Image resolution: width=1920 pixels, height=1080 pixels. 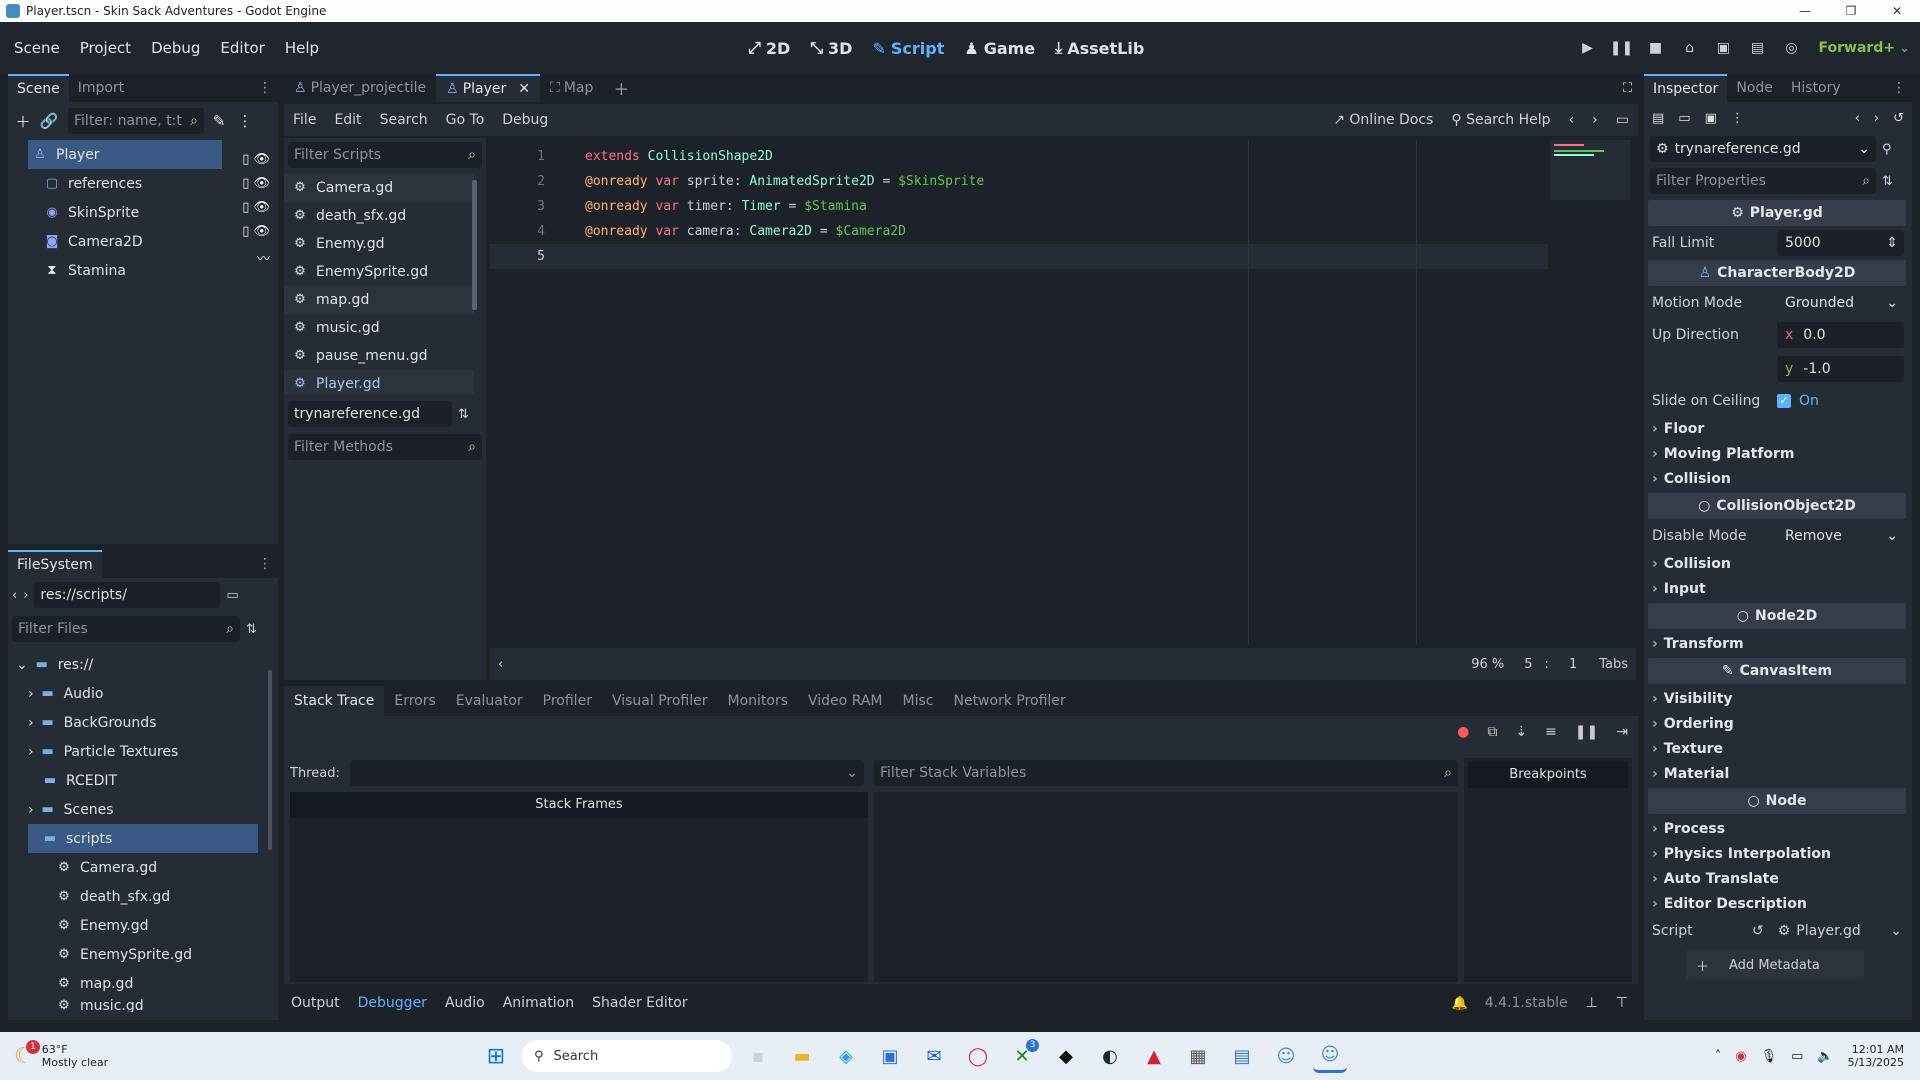 What do you see at coordinates (105, 48) in the screenshot?
I see `menu-project: Project` at bounding box center [105, 48].